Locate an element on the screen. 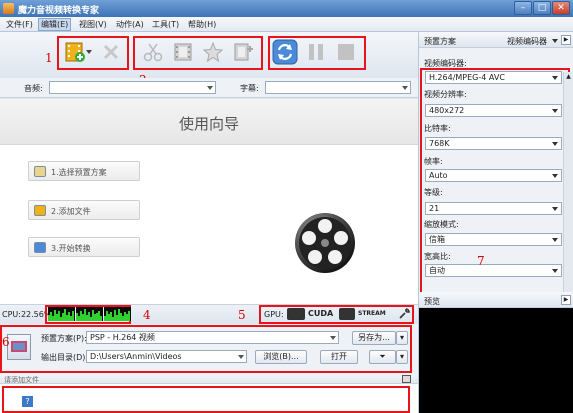 Image resolution: width=573 pixels, height=413 pixels. preview-area is located at coordinates (496, 360).